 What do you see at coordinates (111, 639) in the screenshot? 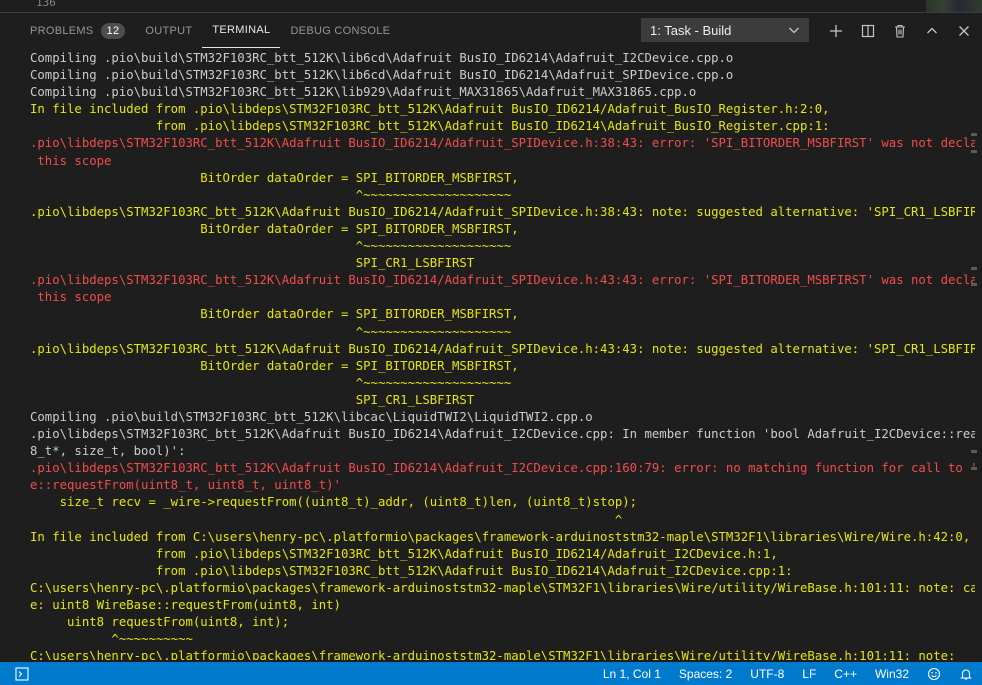
I see `terminal-line: ^~~~~~~~~~~` at bounding box center [111, 639].